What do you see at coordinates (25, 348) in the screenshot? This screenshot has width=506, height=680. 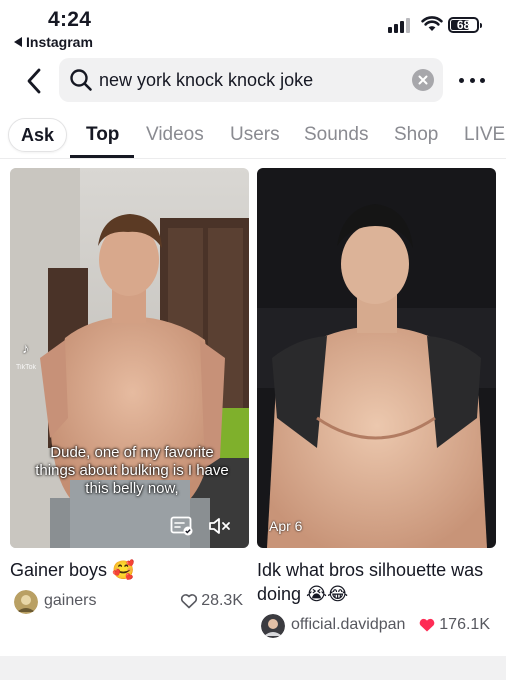 I see `tiktok-logo: ♪` at bounding box center [25, 348].